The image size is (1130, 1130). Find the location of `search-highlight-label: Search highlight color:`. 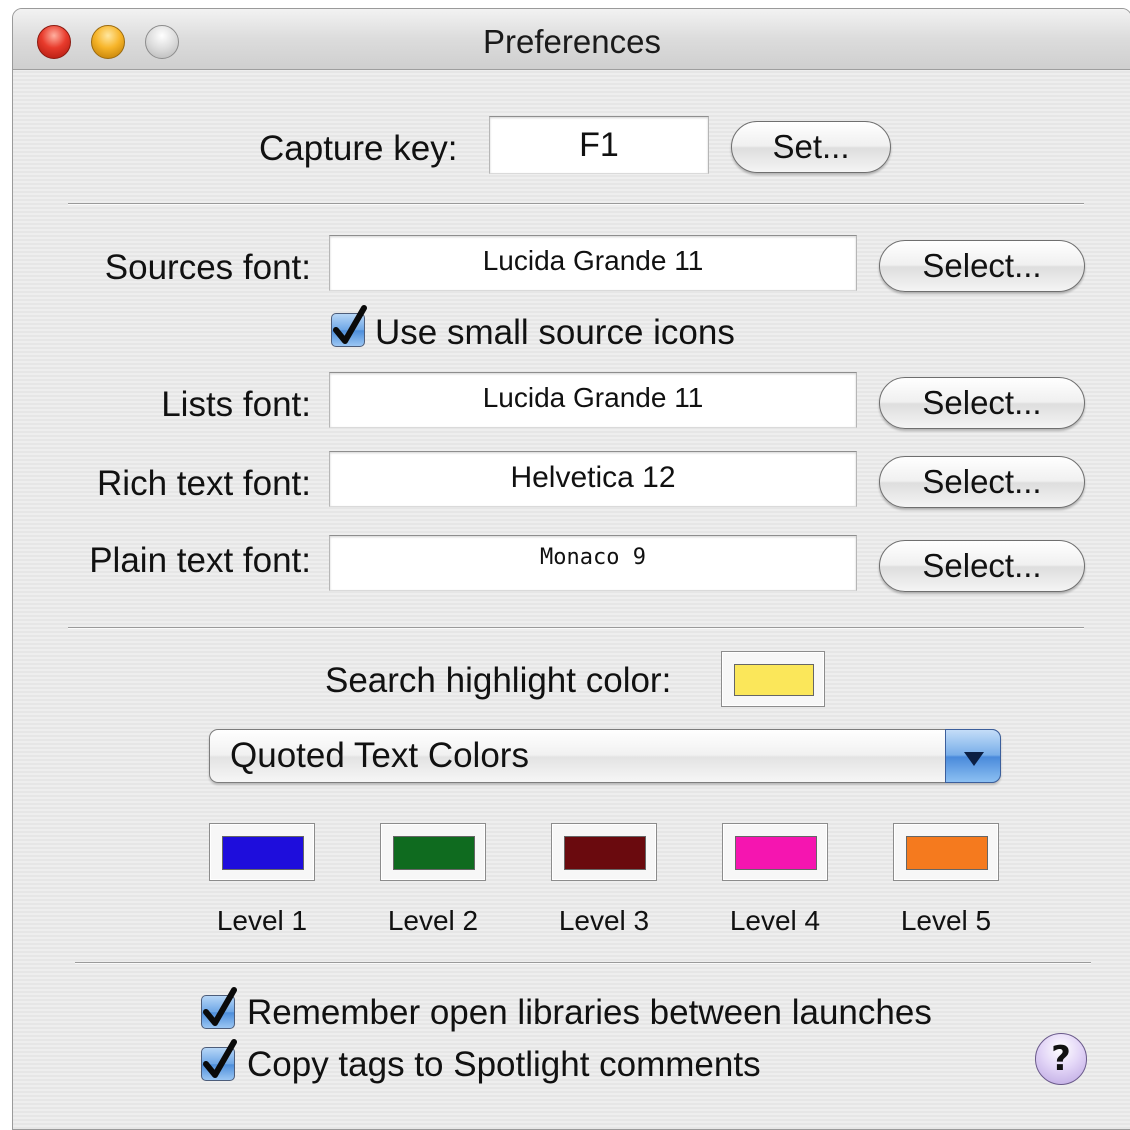

search-highlight-label: Search highlight color: is located at coordinates (498, 680).